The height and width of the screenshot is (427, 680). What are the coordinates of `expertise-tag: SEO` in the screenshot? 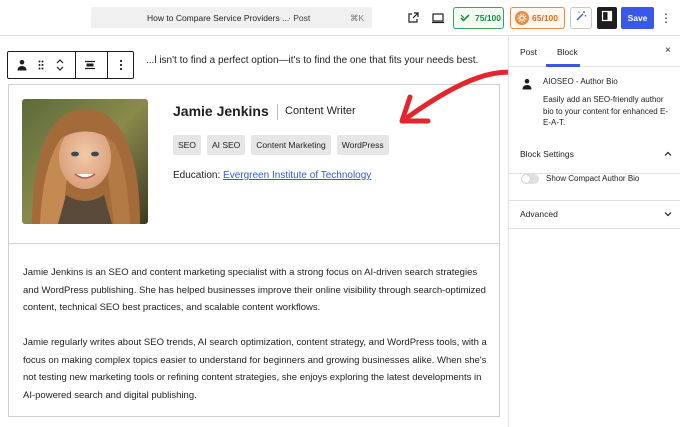 It's located at (187, 145).